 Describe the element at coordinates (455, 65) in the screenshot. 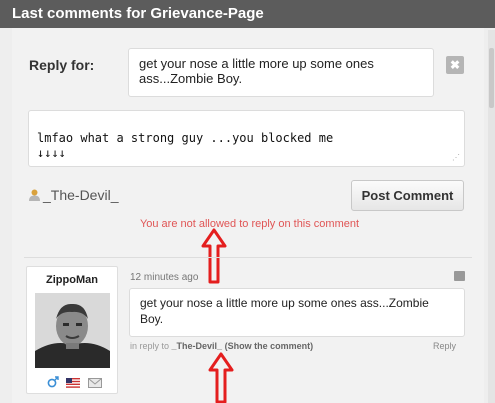

I see `close-icon: ✖` at that location.